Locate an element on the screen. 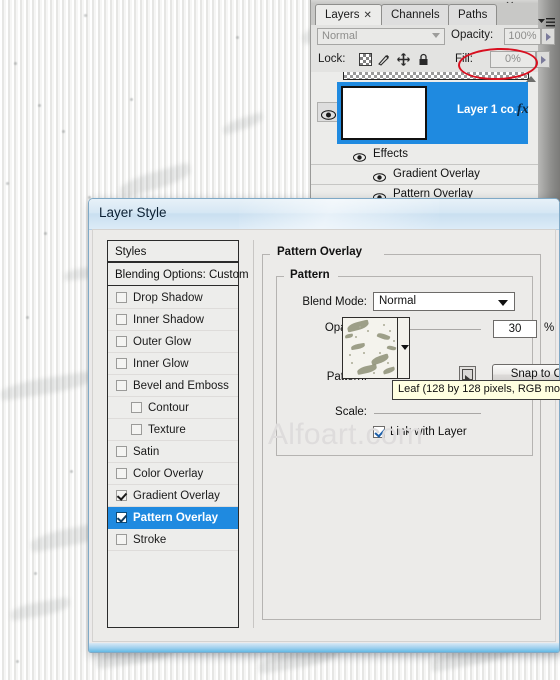 This screenshot has width=560, height=680. style-item-contour: Contour is located at coordinates (173, 408).